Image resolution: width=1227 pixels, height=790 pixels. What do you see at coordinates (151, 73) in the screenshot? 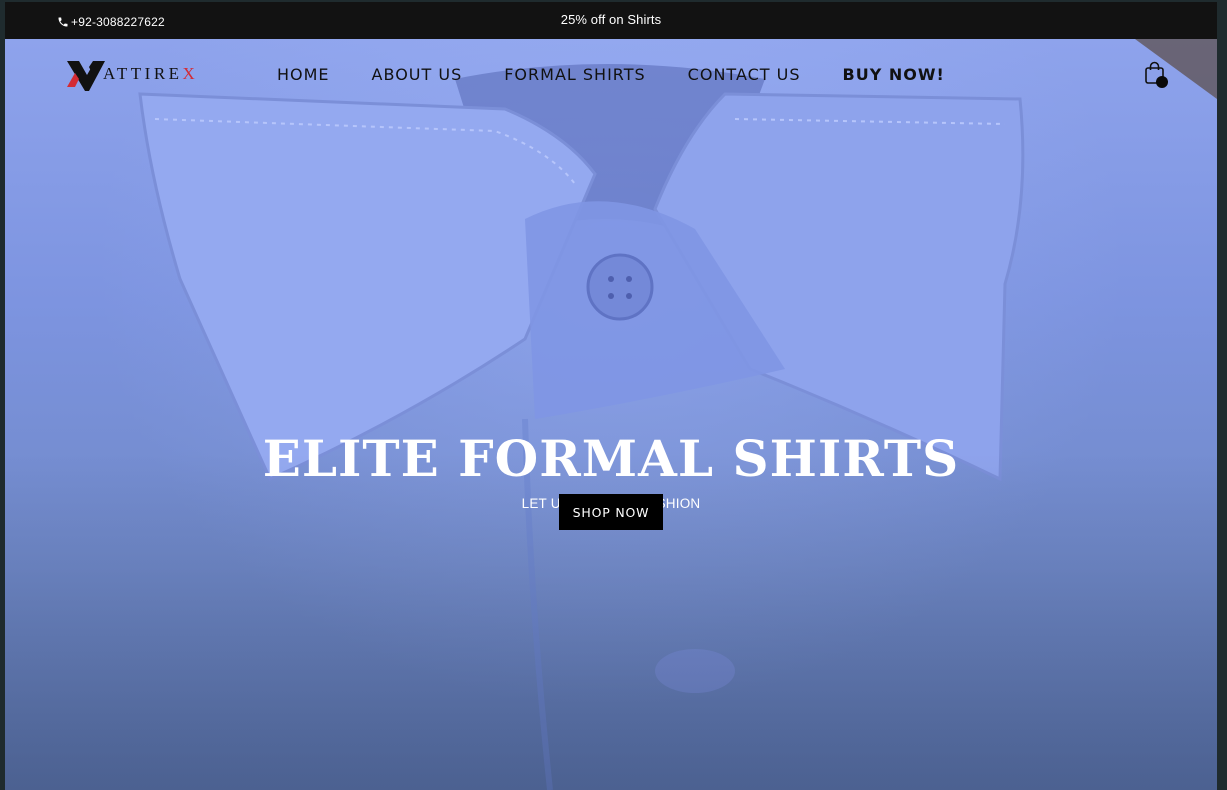
I see `brand-name: ATTIREX` at bounding box center [151, 73].